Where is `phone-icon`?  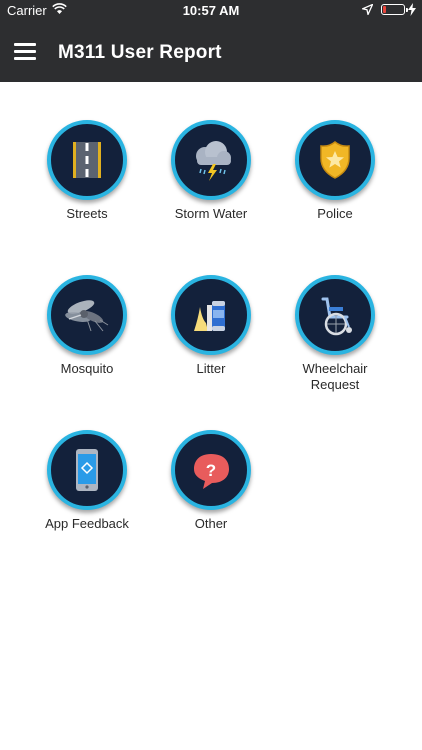 phone-icon is located at coordinates (87, 470).